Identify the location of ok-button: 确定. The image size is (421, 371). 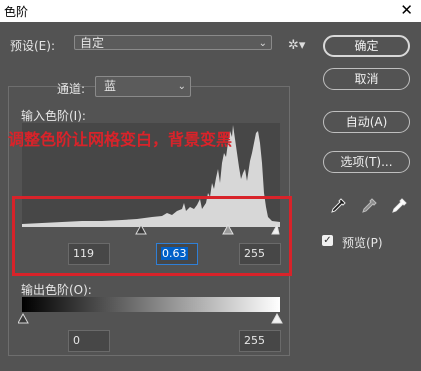
(366, 46).